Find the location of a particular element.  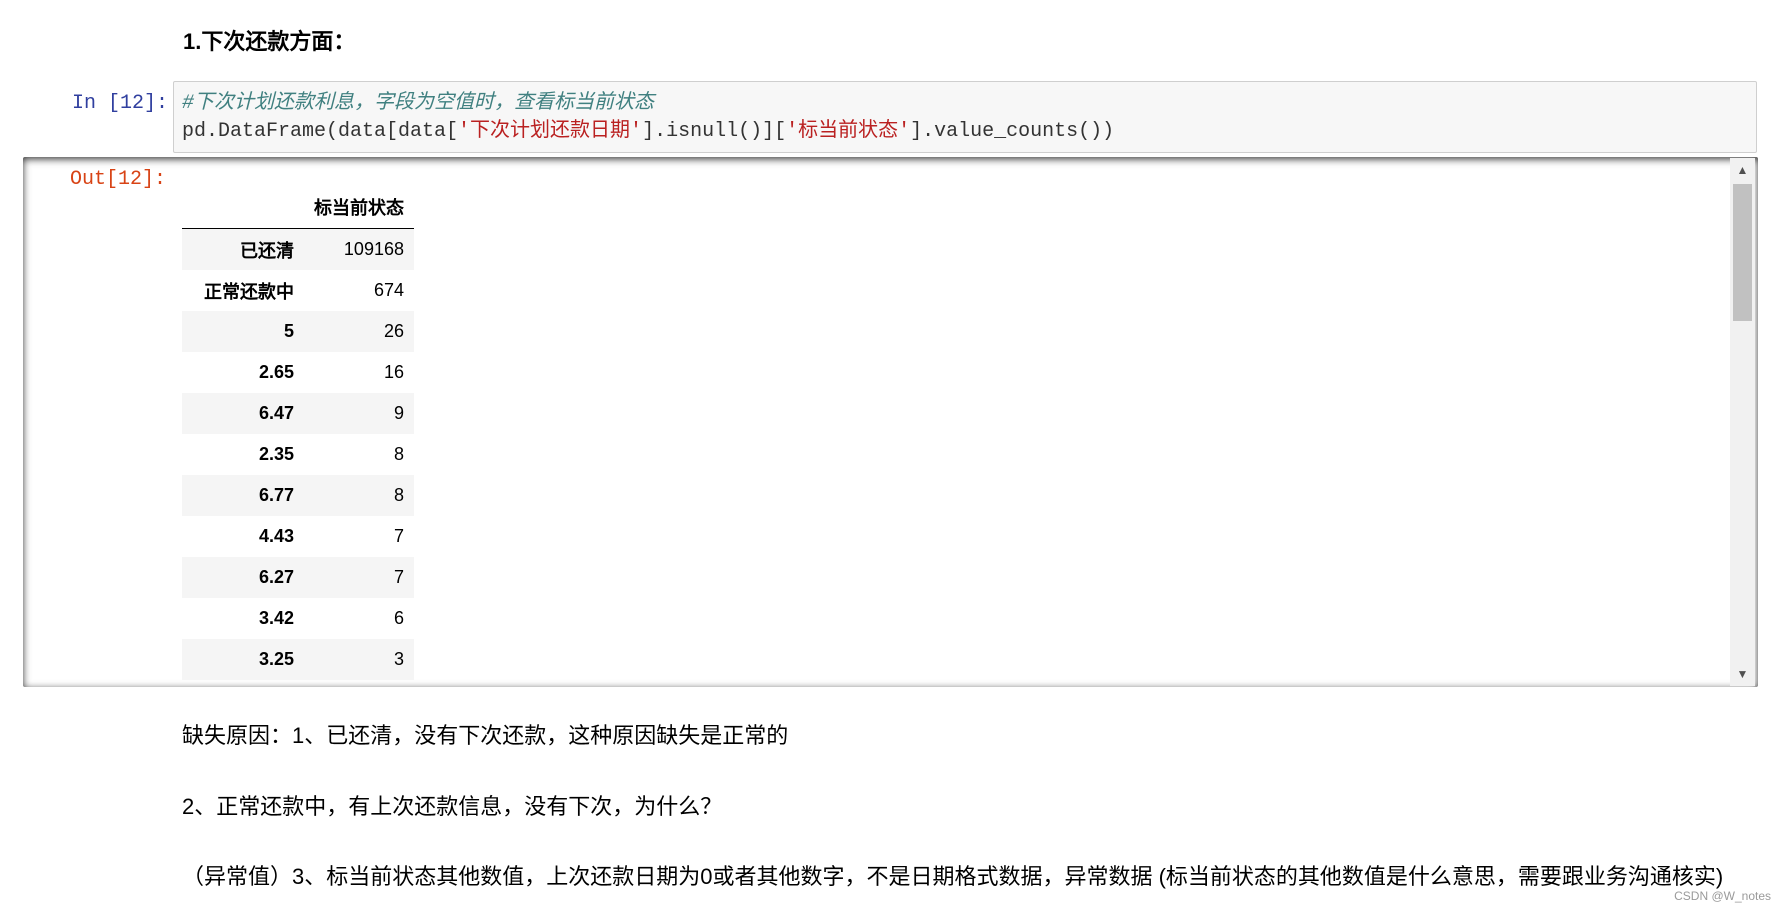

code-mid: ].isnull()][ is located at coordinates (714, 131).